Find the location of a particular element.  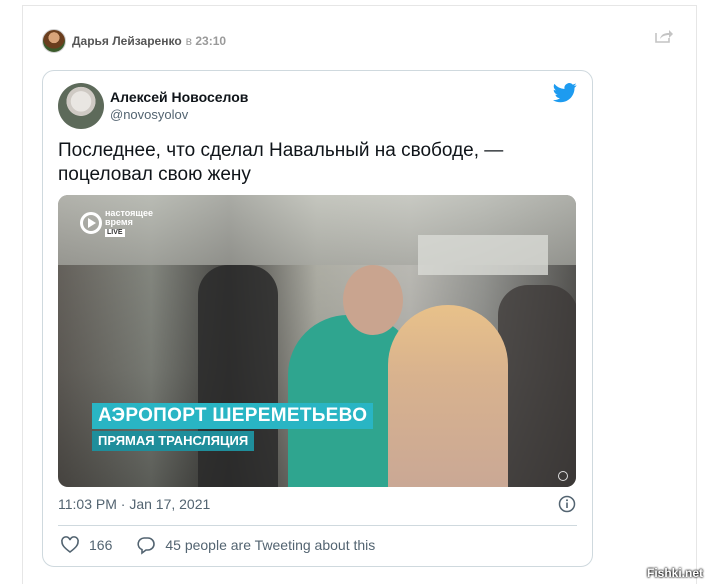

post-time-wrap: в 23:10 is located at coordinates (206, 41).